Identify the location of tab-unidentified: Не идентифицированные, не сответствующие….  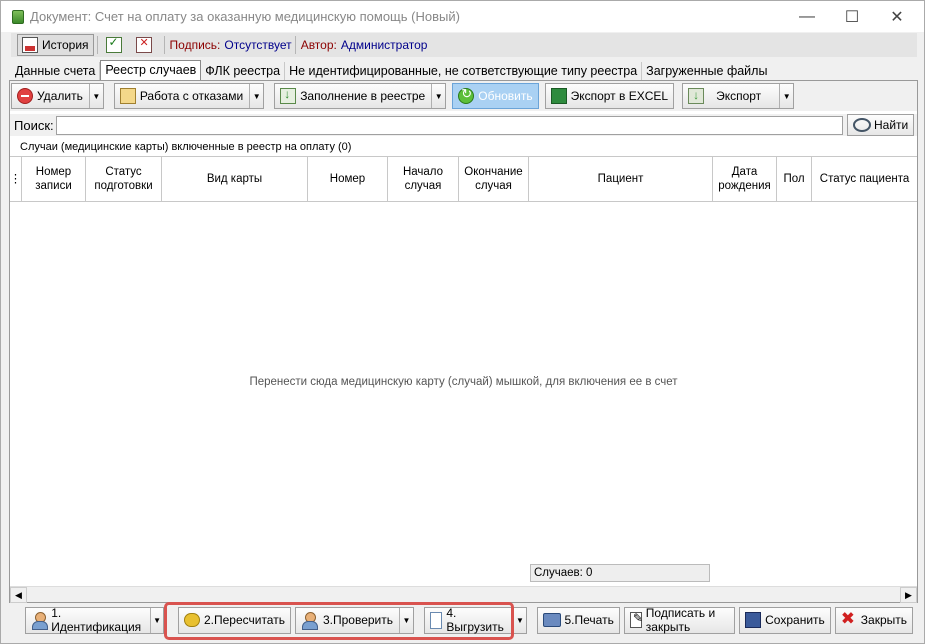
(464, 71).